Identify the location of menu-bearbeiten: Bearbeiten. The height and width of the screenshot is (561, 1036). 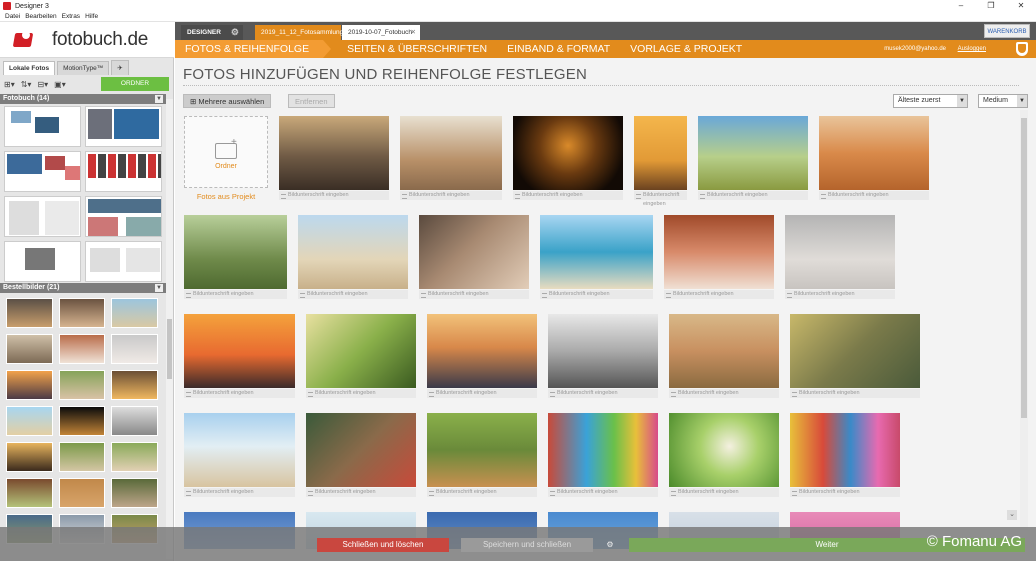
(40, 16).